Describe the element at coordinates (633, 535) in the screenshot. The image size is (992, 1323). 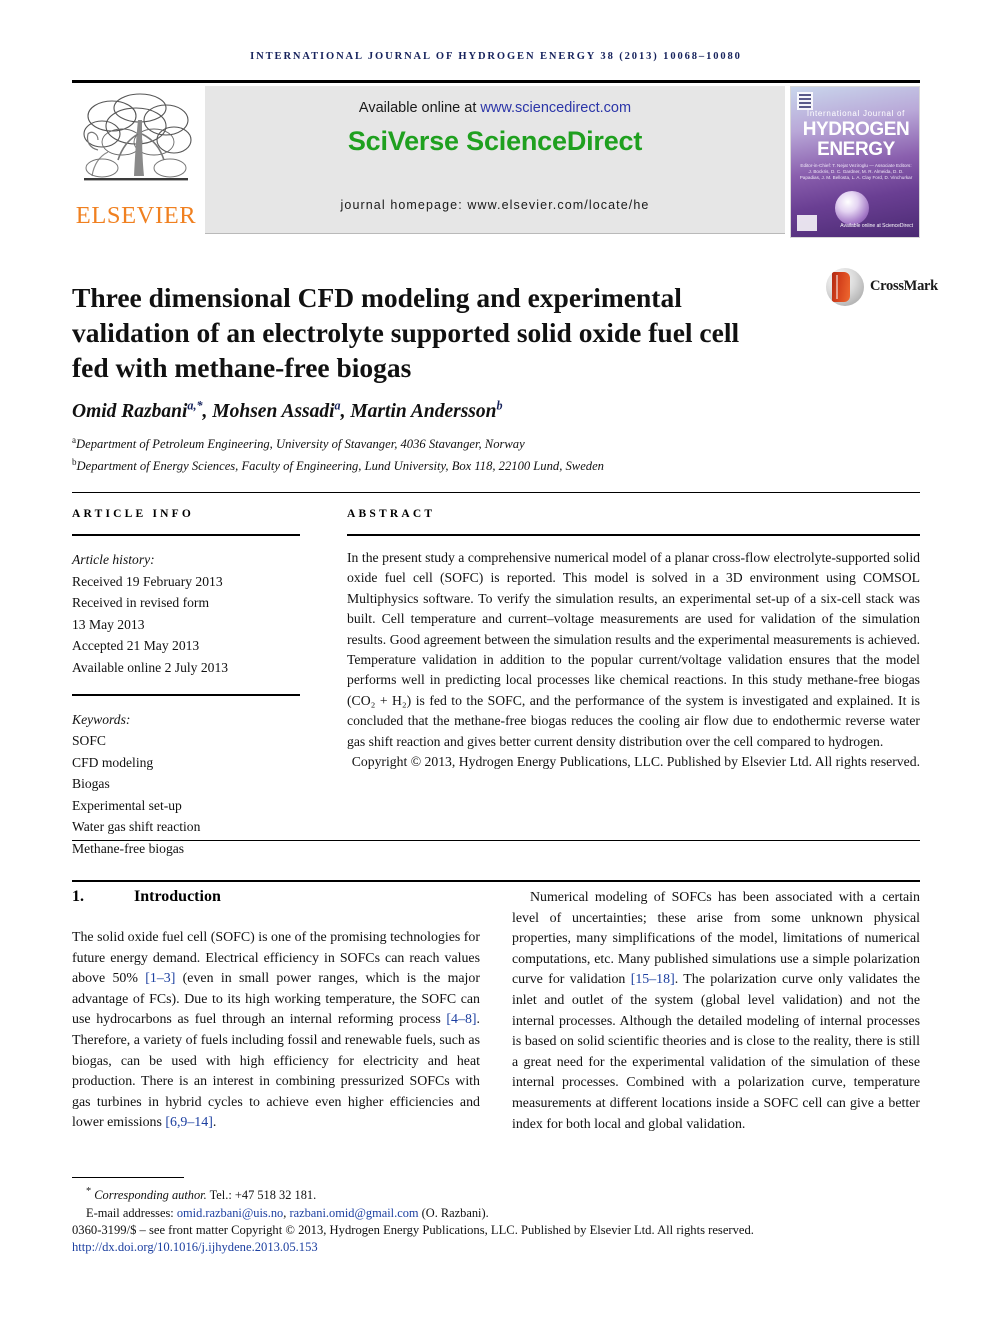
I see `abstract-rule` at that location.